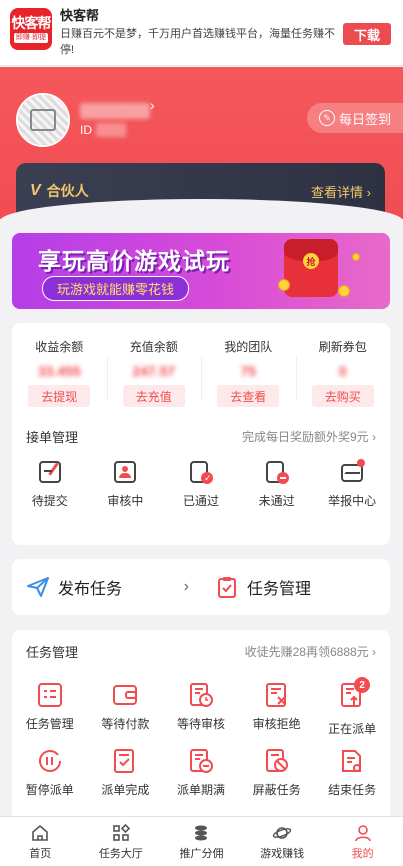 This screenshot has height=866, width=403. What do you see at coordinates (227, 587) in the screenshot?
I see `clipboard-check-icon` at bounding box center [227, 587].